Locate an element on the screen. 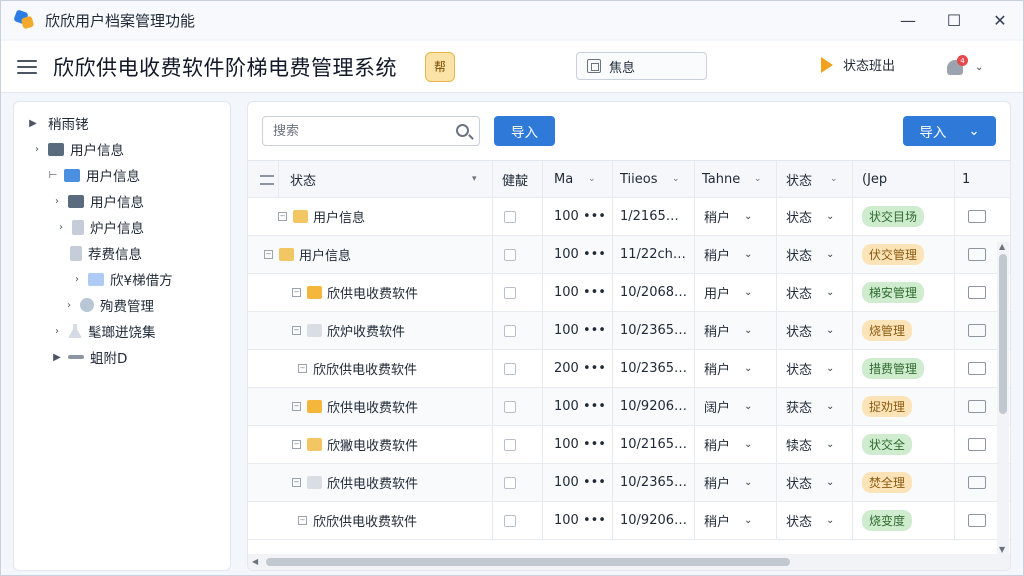  table-row: − 用户信息 100 ••• 1/2165… 稍户 ⌄ 状态 ⌄ 状交目场 is located at coordinates (629, 217).